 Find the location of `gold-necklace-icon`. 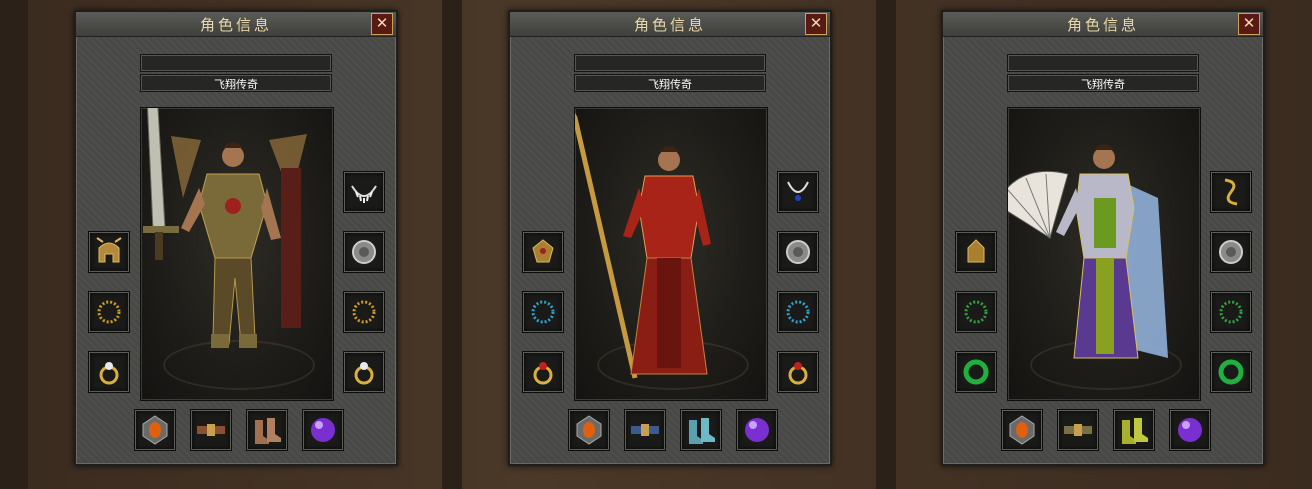

gold-necklace-icon is located at coordinates (1231, 192).